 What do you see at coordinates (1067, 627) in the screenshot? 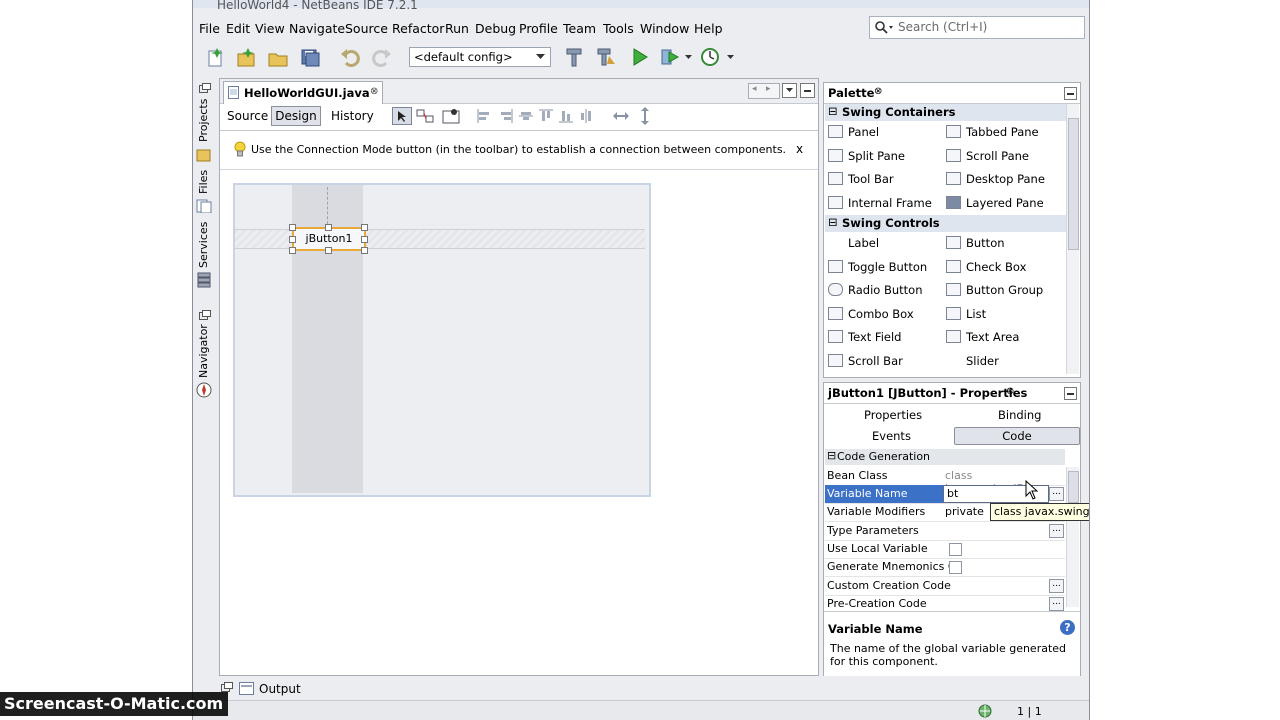
I see `help-icon: ?` at bounding box center [1067, 627].